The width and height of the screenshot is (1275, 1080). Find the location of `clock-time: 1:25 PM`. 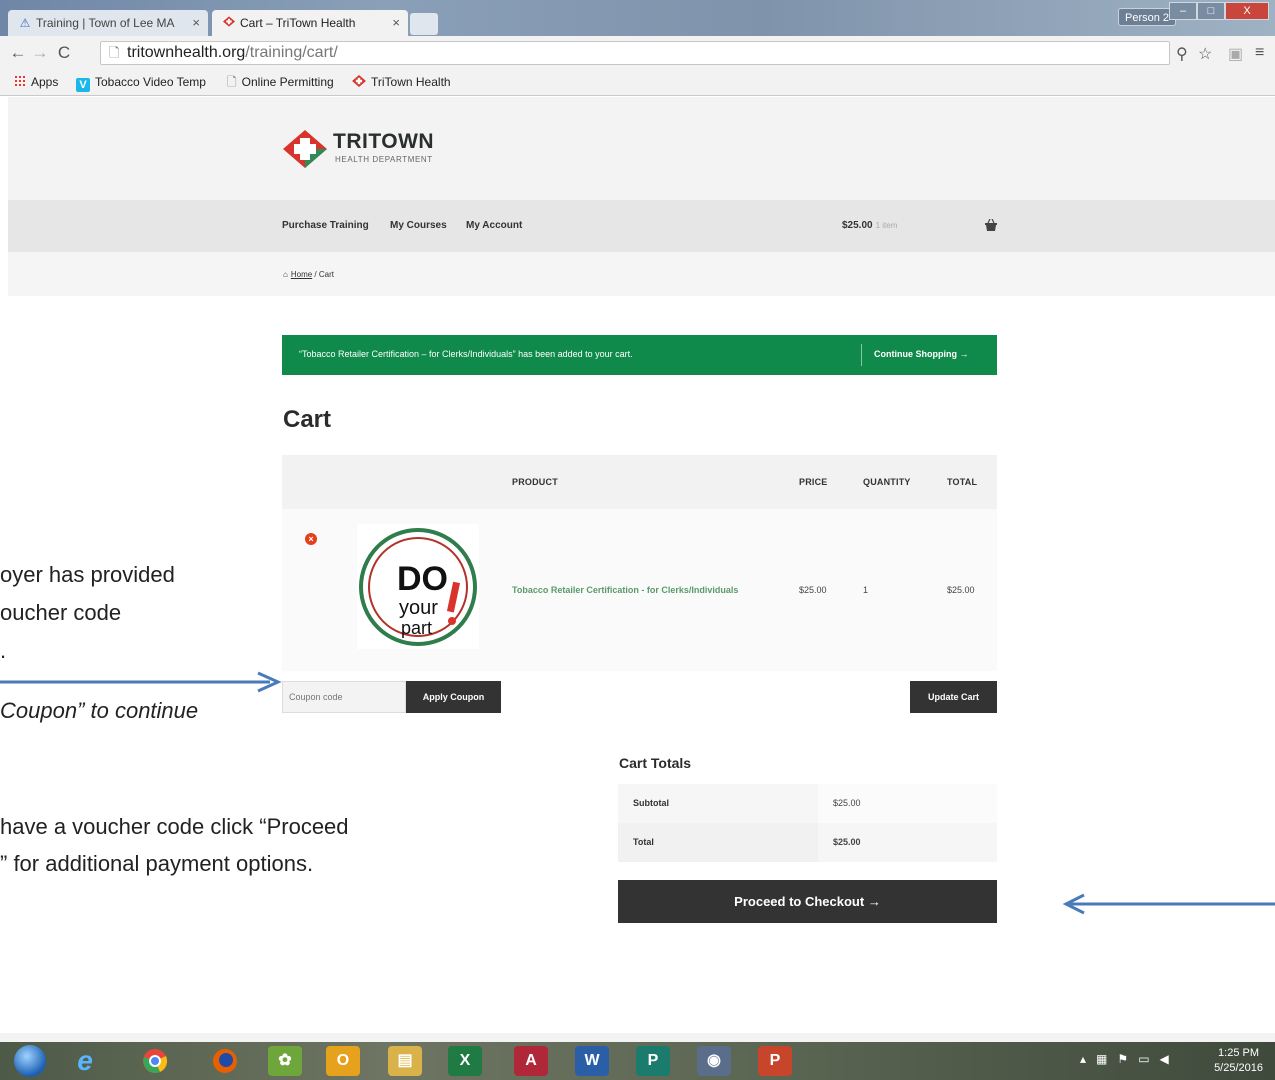

clock-time: 1:25 PM is located at coordinates (1239, 1053).